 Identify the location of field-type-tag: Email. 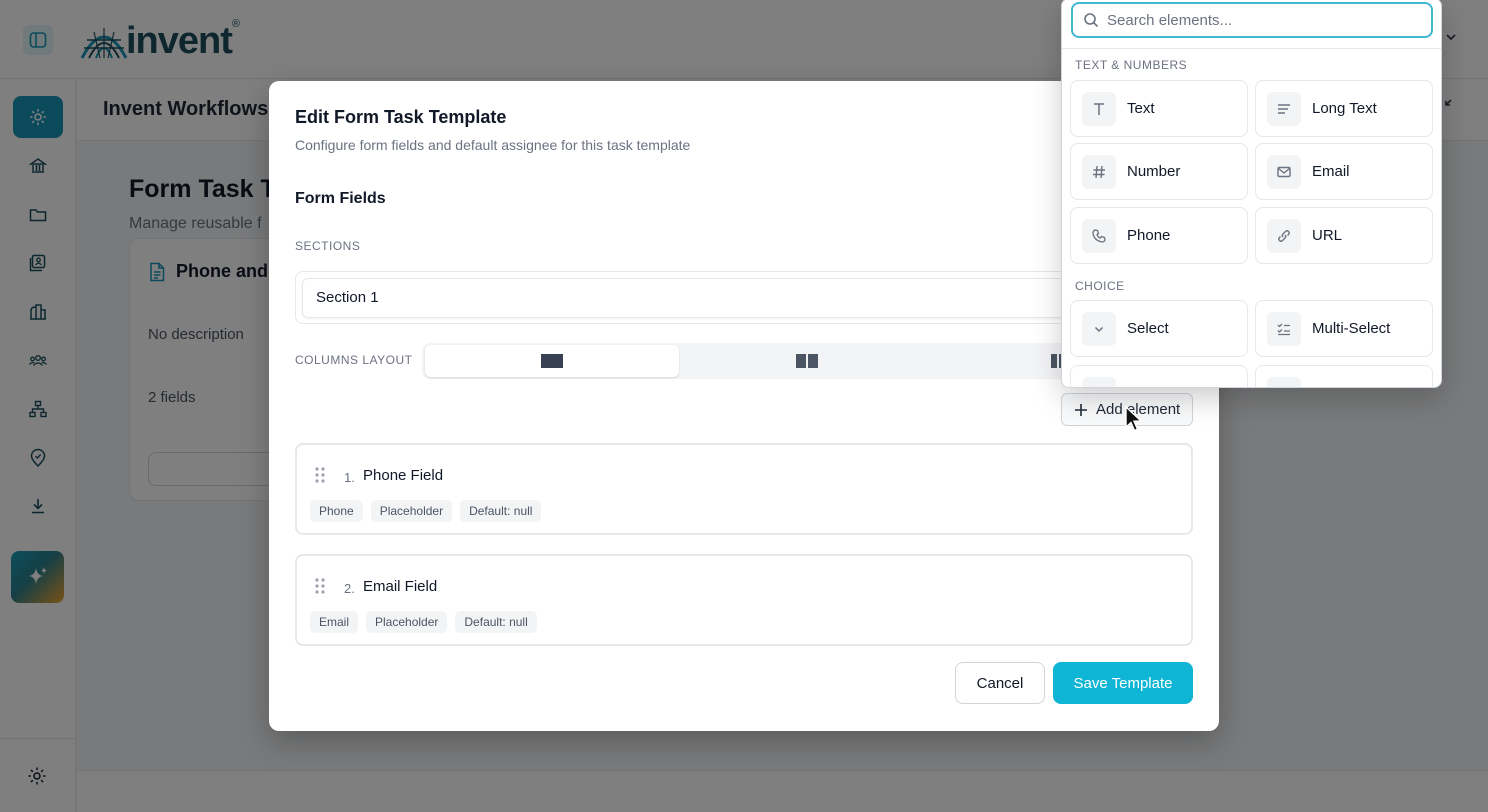
(334, 622).